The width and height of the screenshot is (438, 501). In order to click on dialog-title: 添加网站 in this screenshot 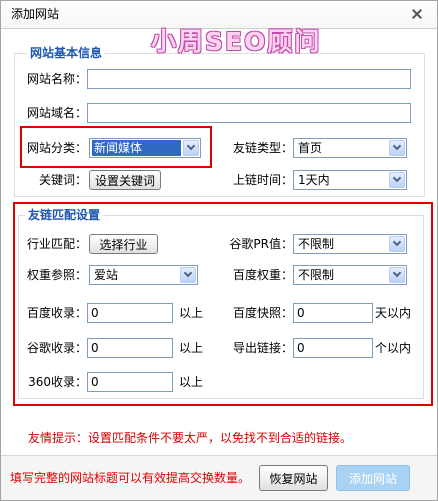, I will do `click(35, 14)`.